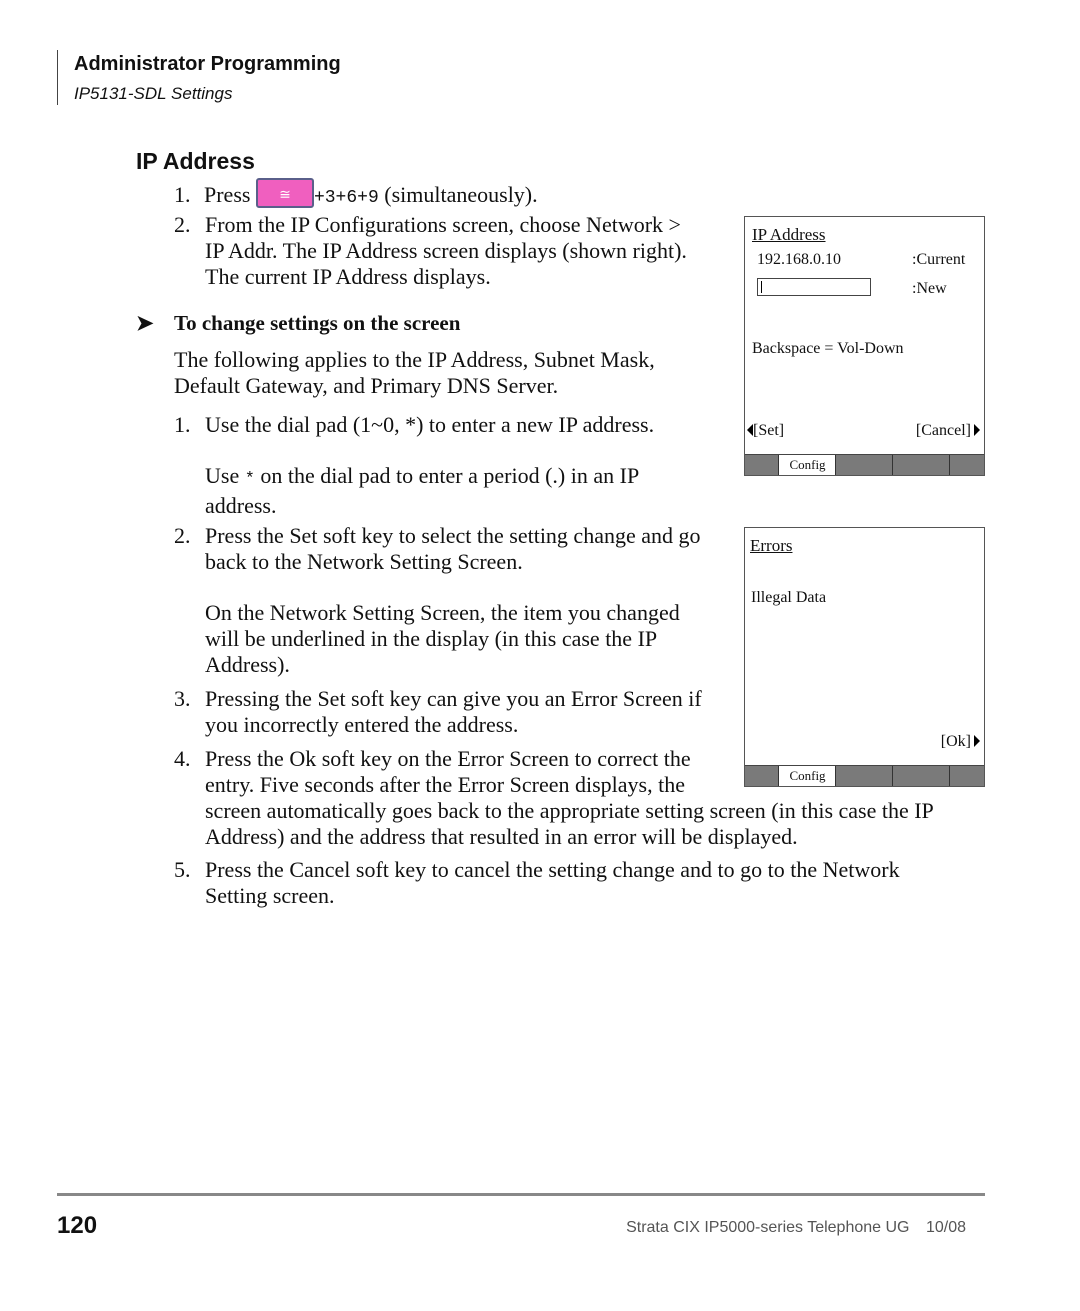  Describe the element at coordinates (366, 385) in the screenshot. I see `intro-line: Default Gateway, and Primary DNS Server.` at that location.